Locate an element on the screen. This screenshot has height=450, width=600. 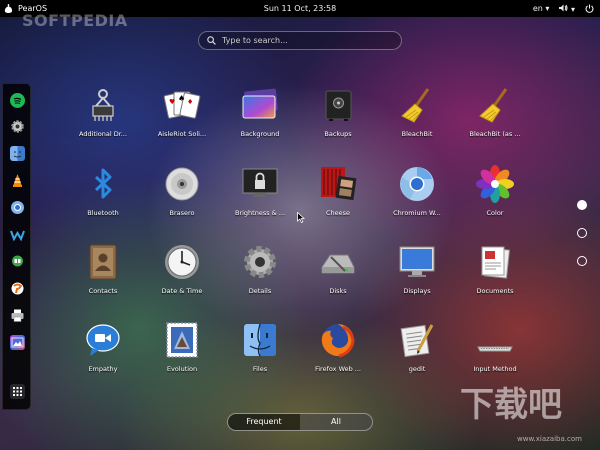
app-label: Empathy is located at coordinates (103, 369).